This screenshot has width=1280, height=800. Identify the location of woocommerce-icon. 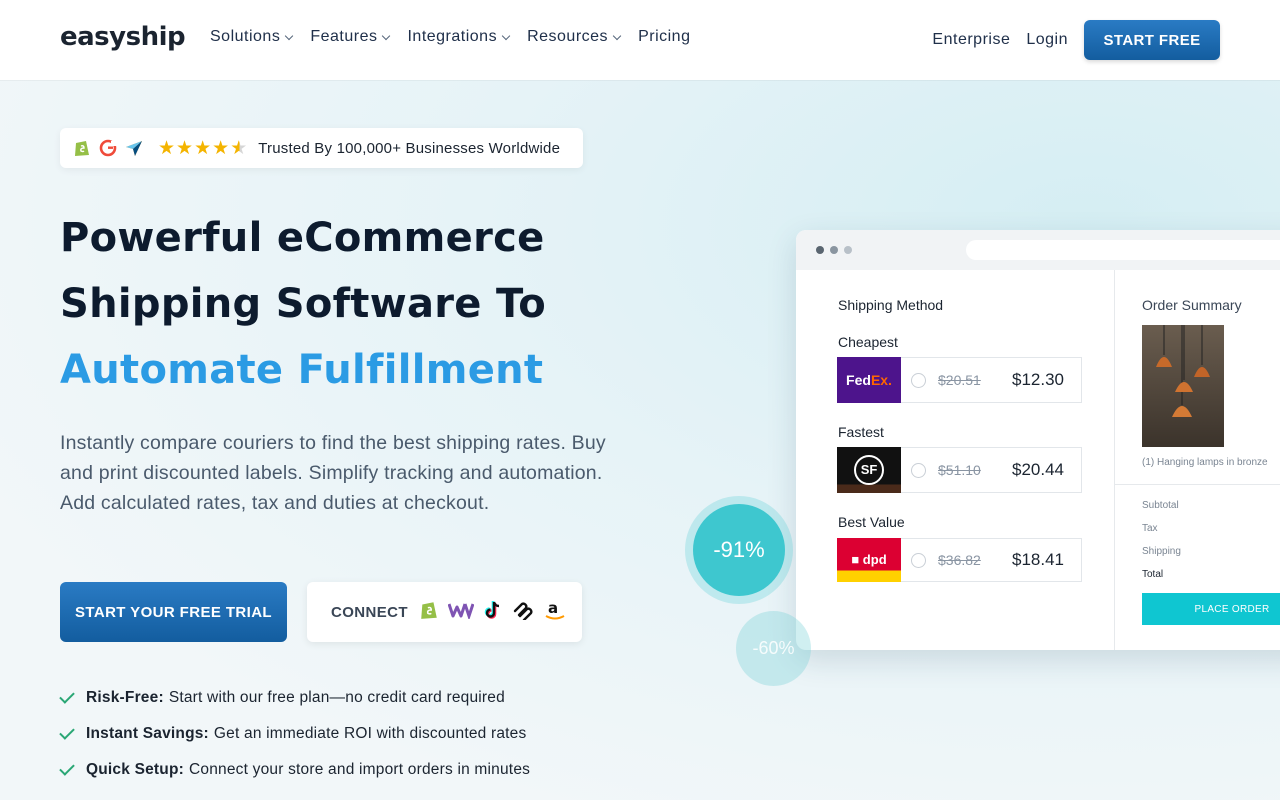
(461, 612).